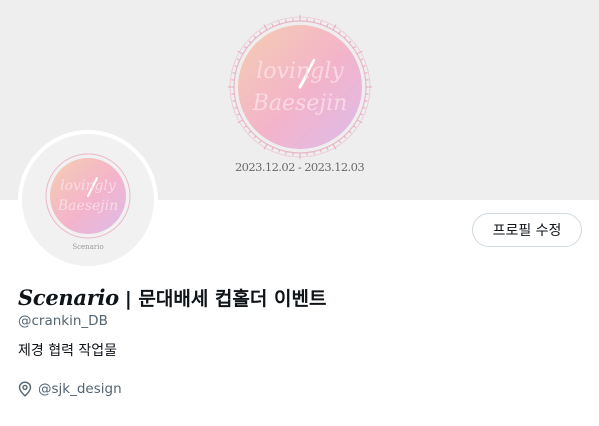 This screenshot has height=426, width=599. Describe the element at coordinates (80, 389) in the screenshot. I see `location-text: @sjk_design` at that location.